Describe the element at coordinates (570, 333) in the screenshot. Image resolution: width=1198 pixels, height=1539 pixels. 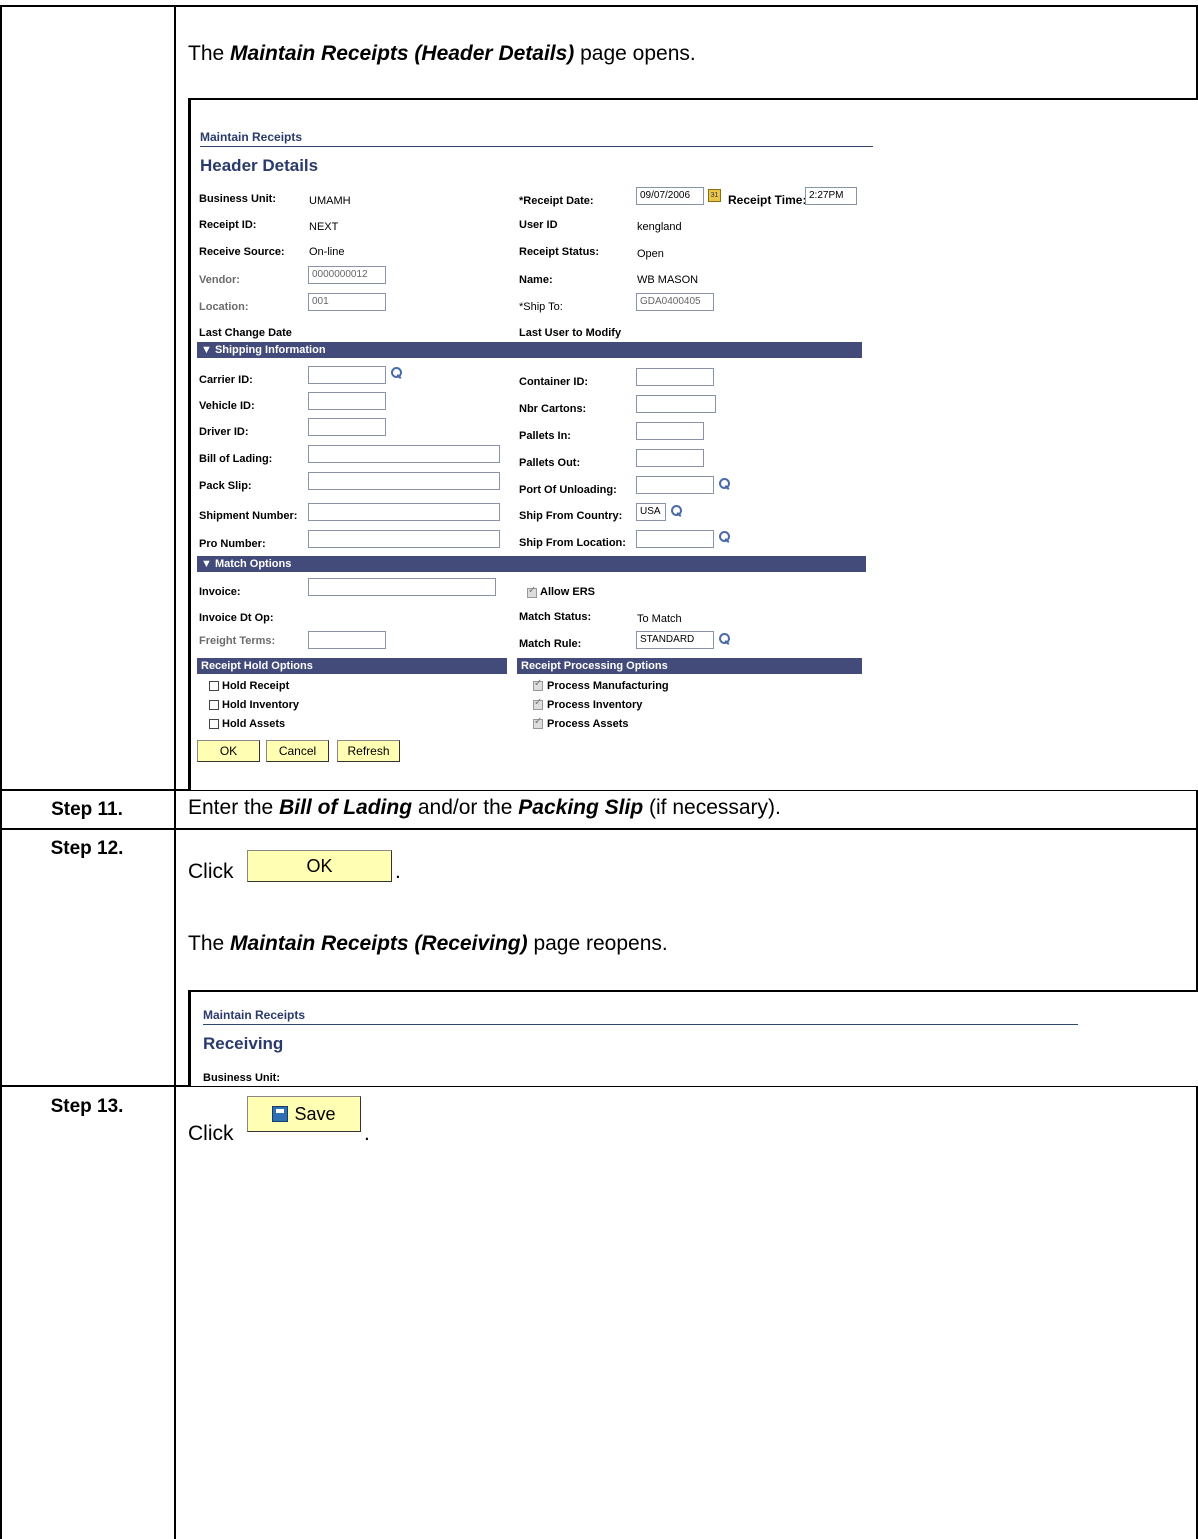
I see `last-user-label: Last User to Modify` at that location.